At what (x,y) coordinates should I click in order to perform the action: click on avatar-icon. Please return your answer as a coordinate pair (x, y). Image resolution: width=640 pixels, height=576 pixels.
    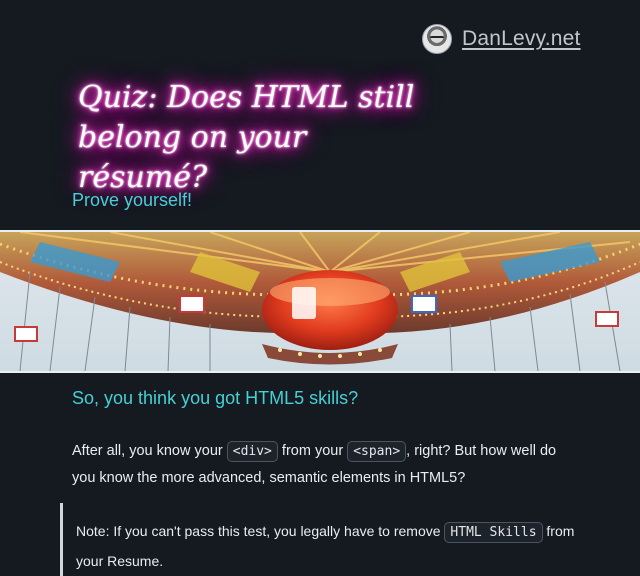
    Looking at the image, I should click on (437, 39).